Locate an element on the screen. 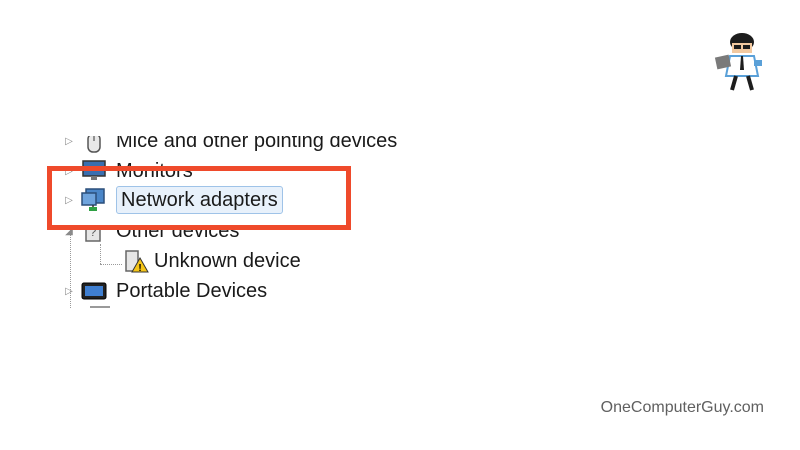 The width and height of the screenshot is (800, 450). tree-item-unknown-device: ! Unknown device is located at coordinates (211, 261).